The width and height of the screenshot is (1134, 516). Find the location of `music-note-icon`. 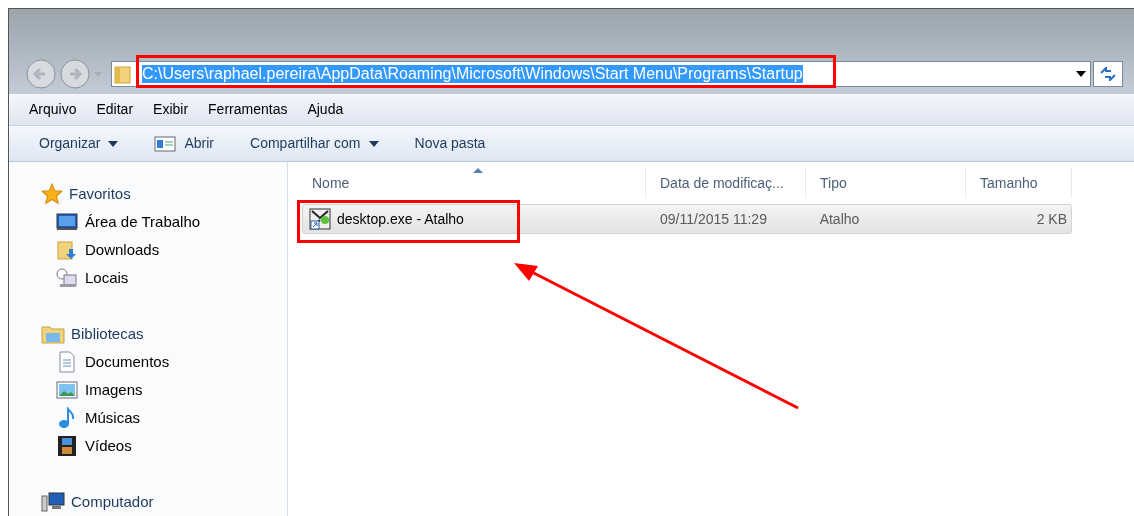

music-note-icon is located at coordinates (67, 418).